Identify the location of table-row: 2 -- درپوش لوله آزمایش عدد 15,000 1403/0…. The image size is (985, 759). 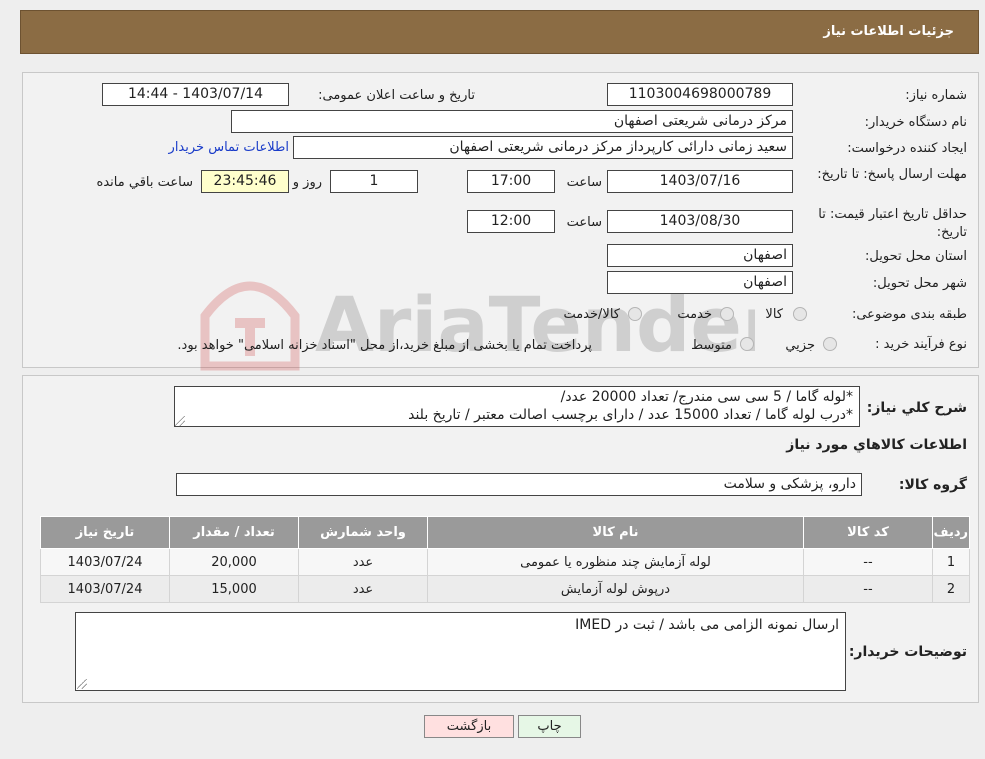
(505, 589).